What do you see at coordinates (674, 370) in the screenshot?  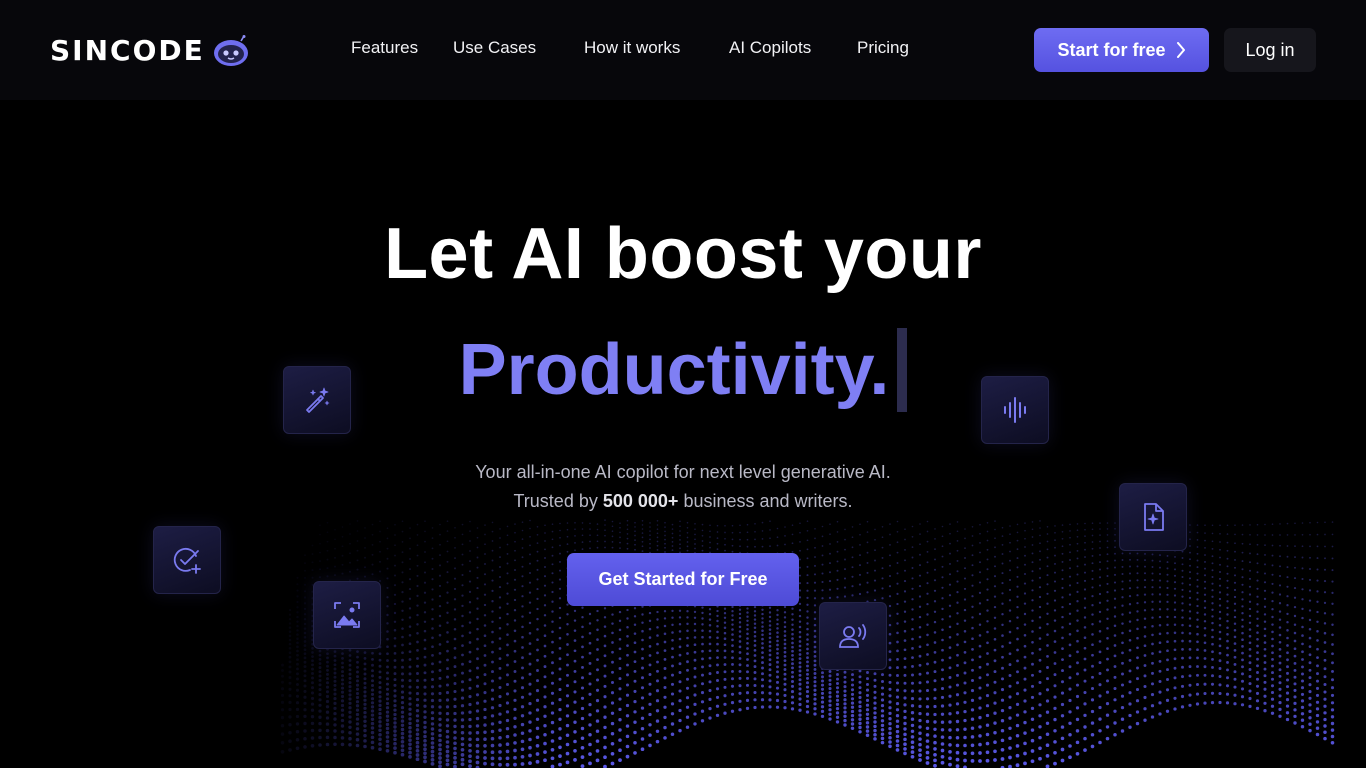 I see `hero-accent-text: Productivity.` at bounding box center [674, 370].